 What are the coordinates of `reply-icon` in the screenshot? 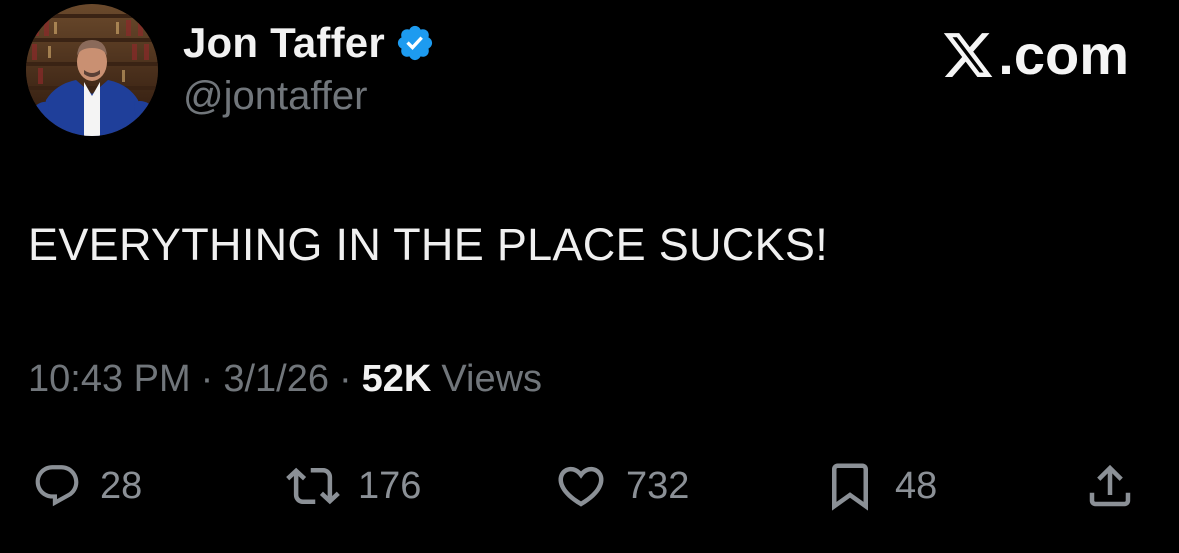 It's located at (57, 486).